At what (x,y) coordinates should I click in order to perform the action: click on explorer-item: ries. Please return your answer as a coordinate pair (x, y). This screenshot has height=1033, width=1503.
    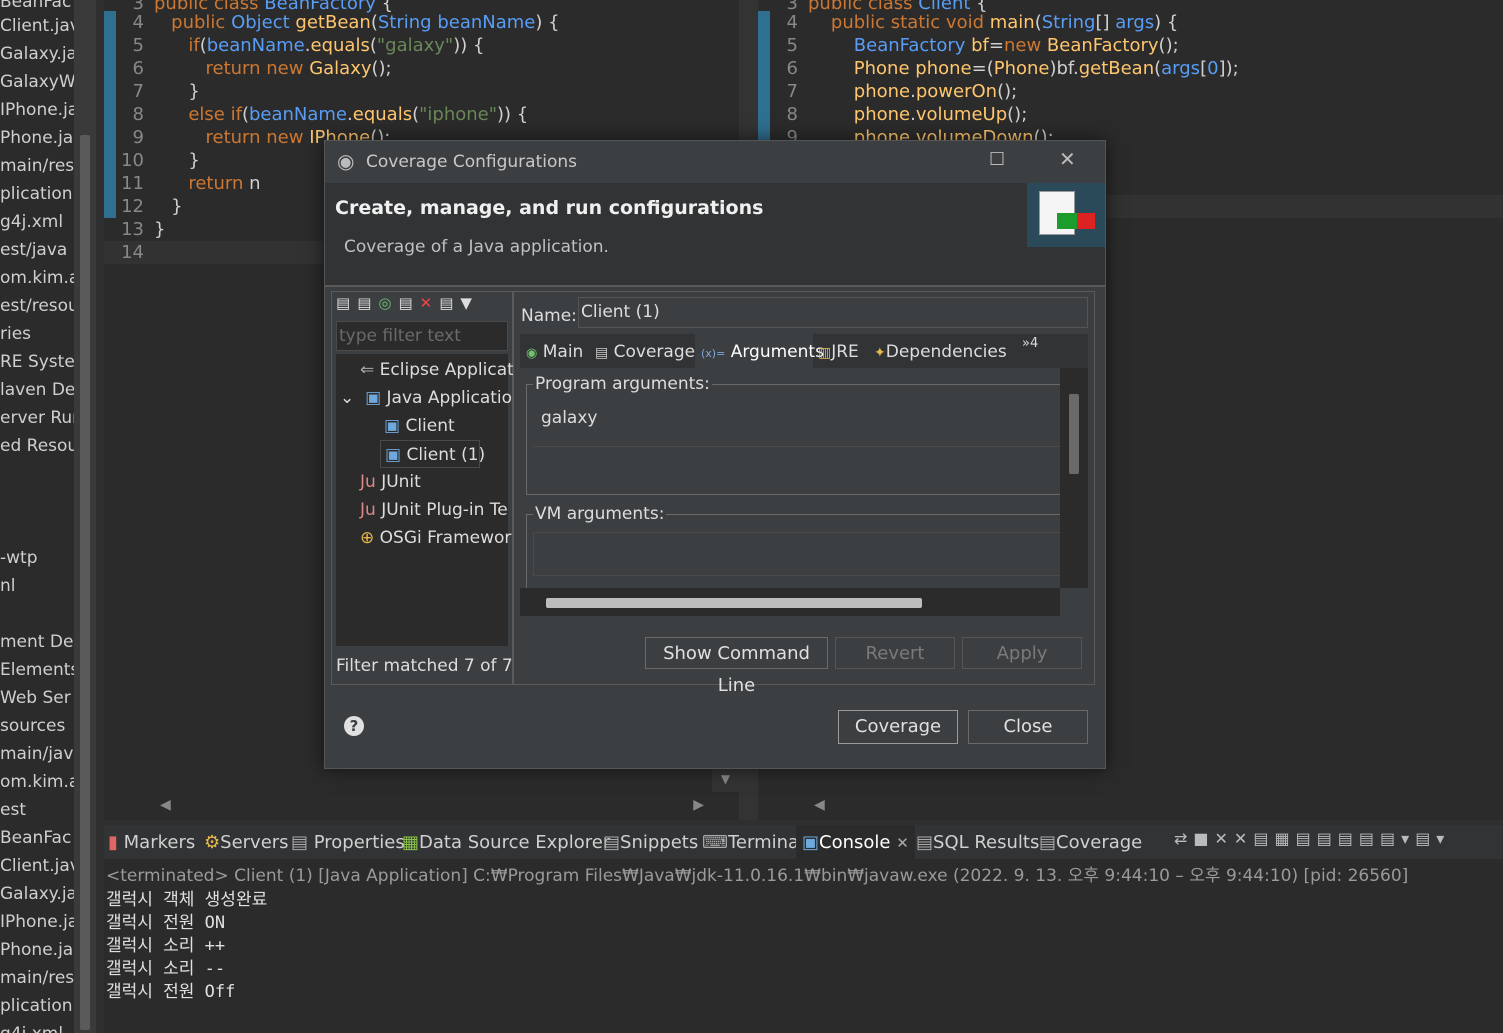
    Looking at the image, I should click on (15, 334).